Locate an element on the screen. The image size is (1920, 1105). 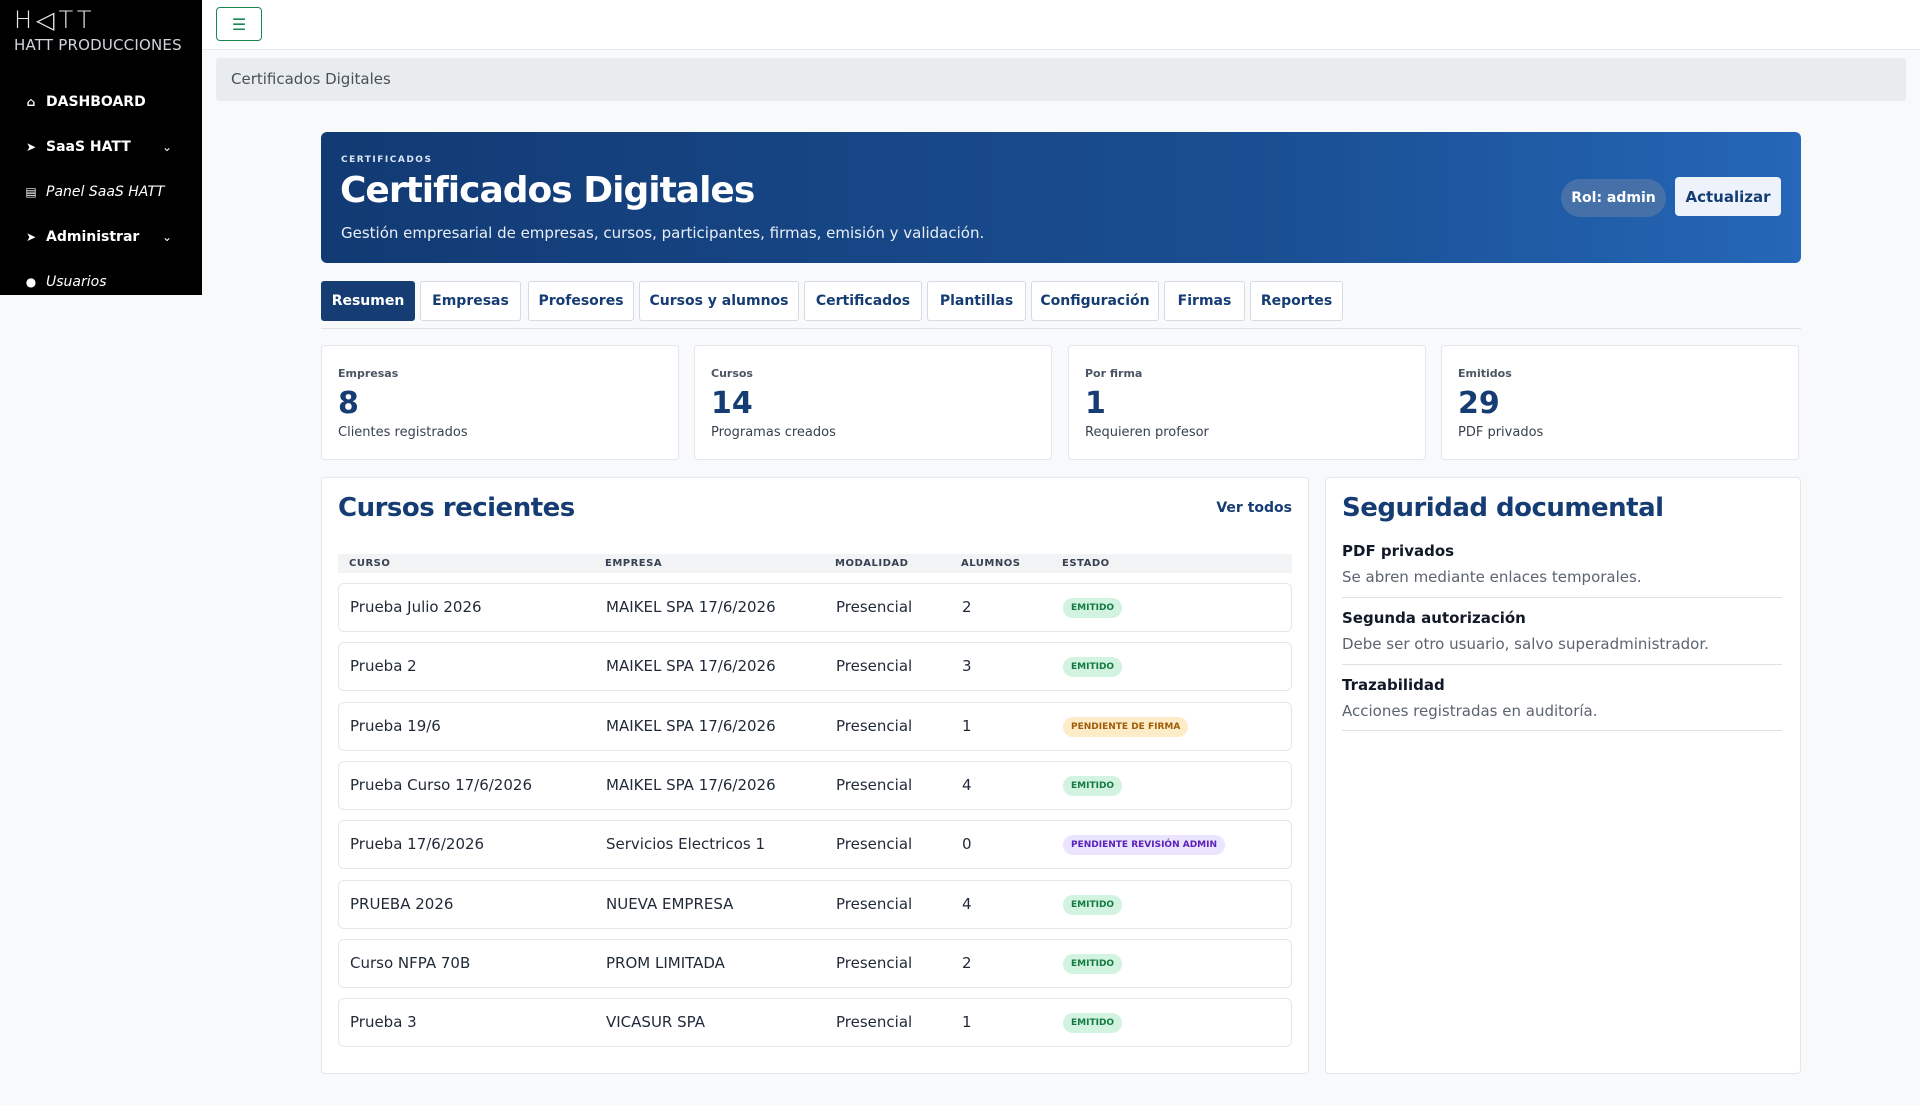
stat-label: Cursos is located at coordinates (732, 373).